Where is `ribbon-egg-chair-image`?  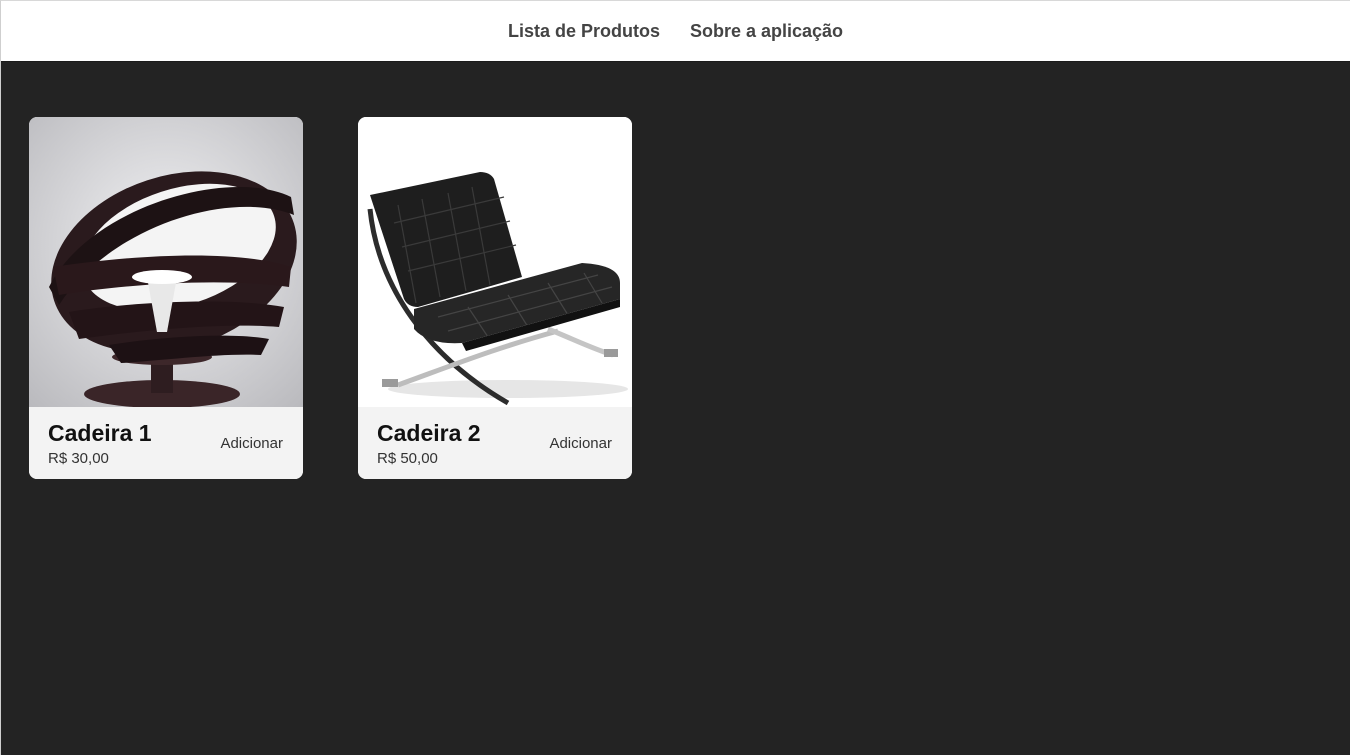
ribbon-egg-chair-image is located at coordinates (166, 262).